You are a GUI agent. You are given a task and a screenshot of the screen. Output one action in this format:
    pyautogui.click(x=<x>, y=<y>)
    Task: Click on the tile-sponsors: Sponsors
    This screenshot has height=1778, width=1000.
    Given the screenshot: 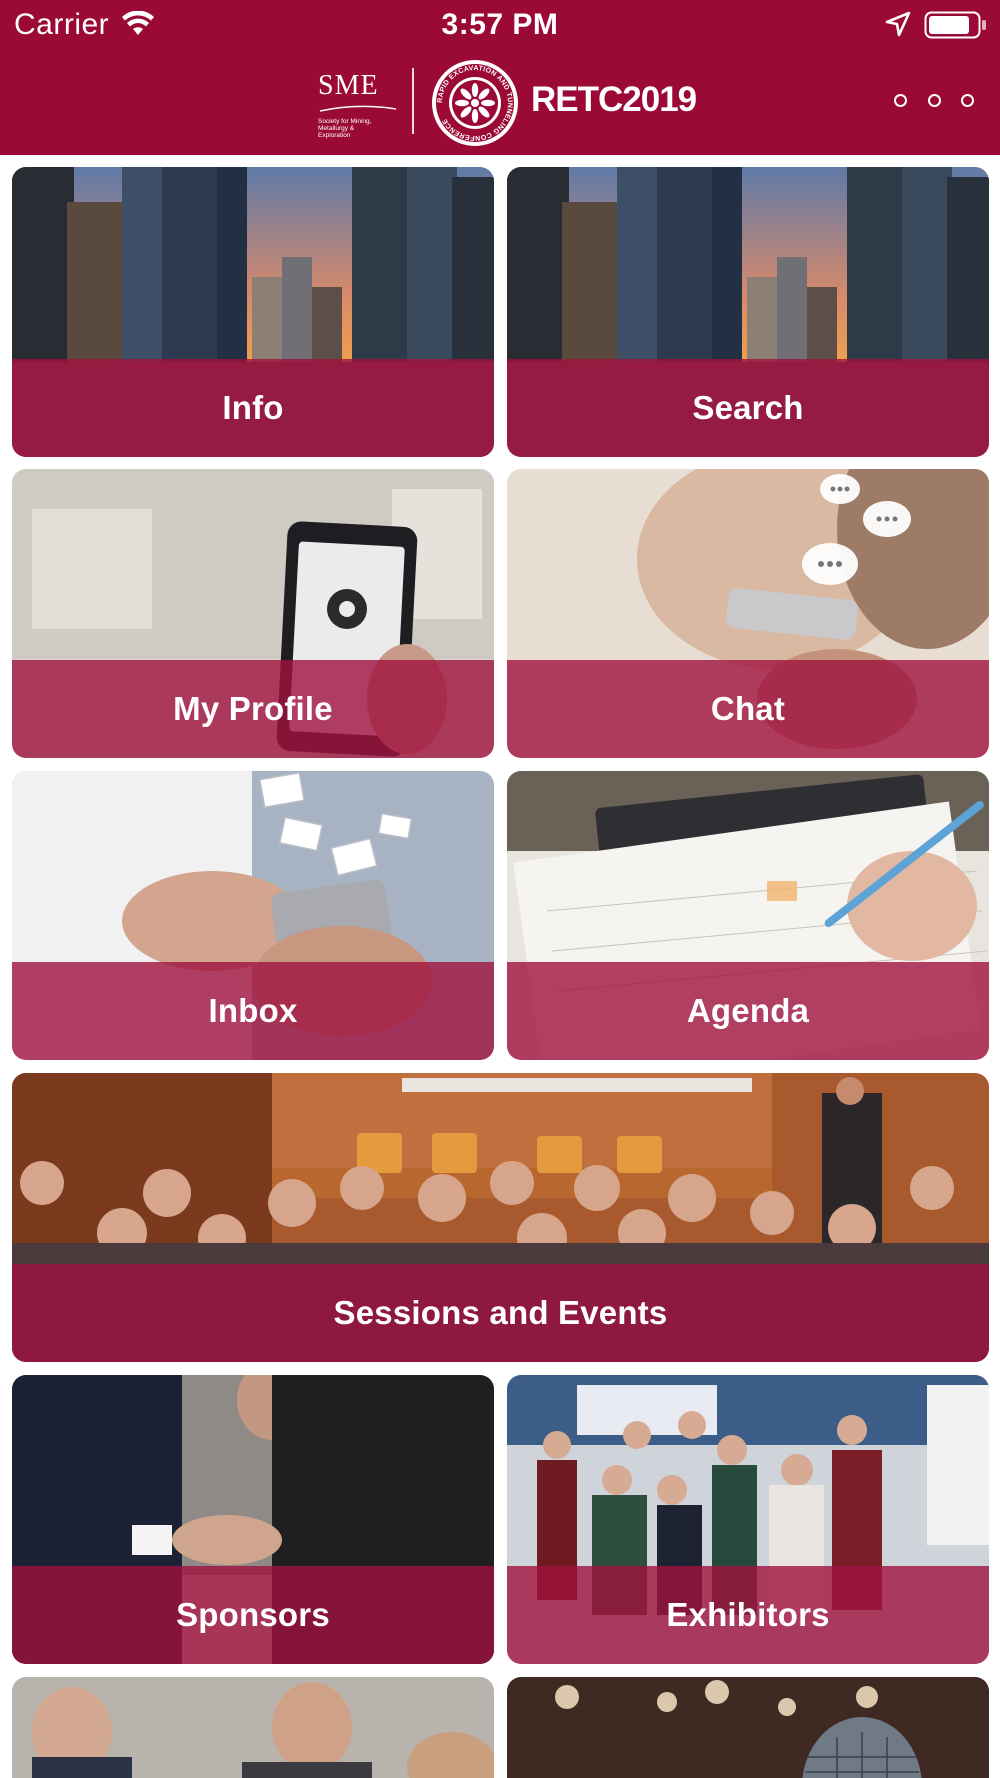 What is the action you would take?
    pyautogui.click(x=253, y=1519)
    